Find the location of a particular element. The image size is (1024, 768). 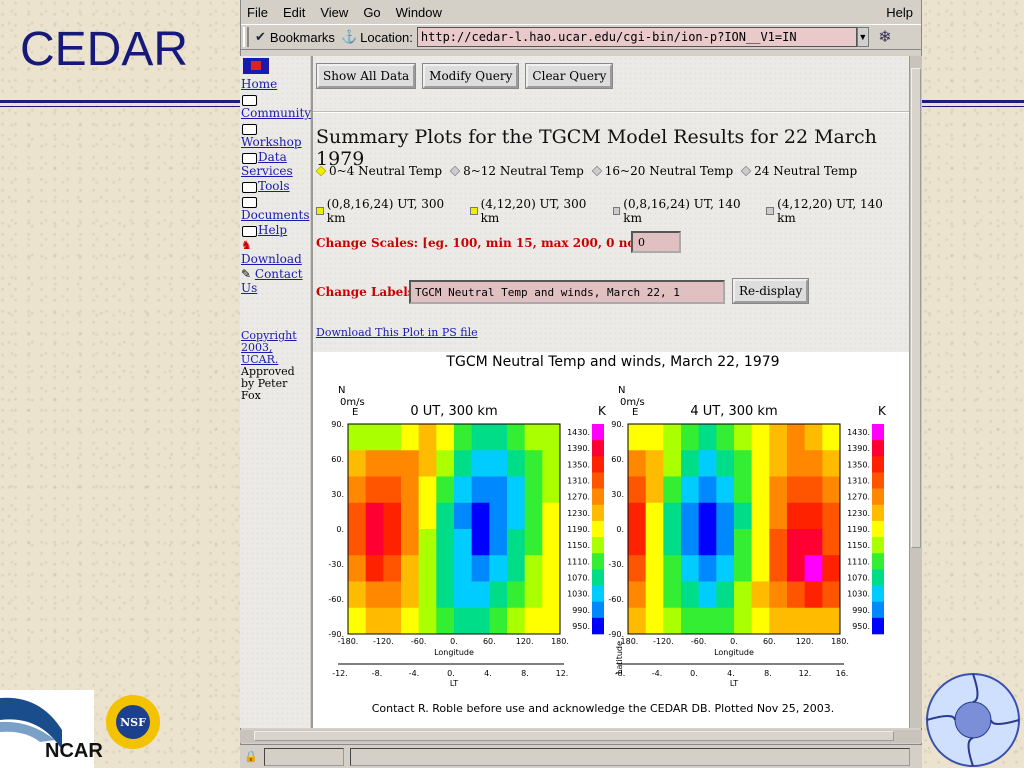

redisplay-button: Re-display is located at coordinates (771, 291).